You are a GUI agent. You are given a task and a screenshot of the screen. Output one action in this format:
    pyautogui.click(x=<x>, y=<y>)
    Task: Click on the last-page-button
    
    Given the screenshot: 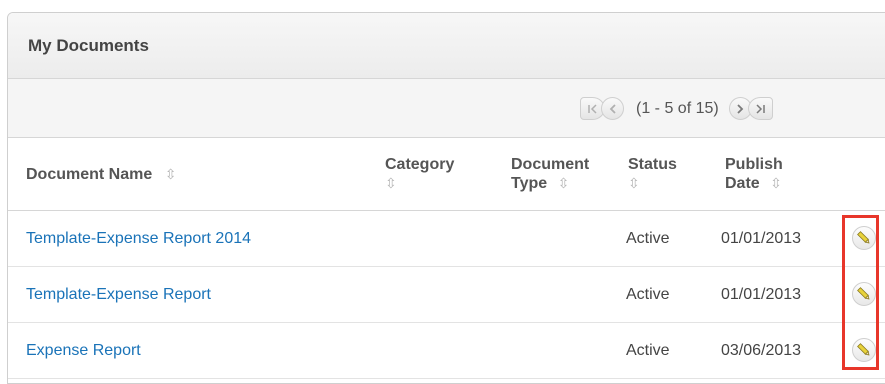 What is the action you would take?
    pyautogui.click(x=760, y=108)
    